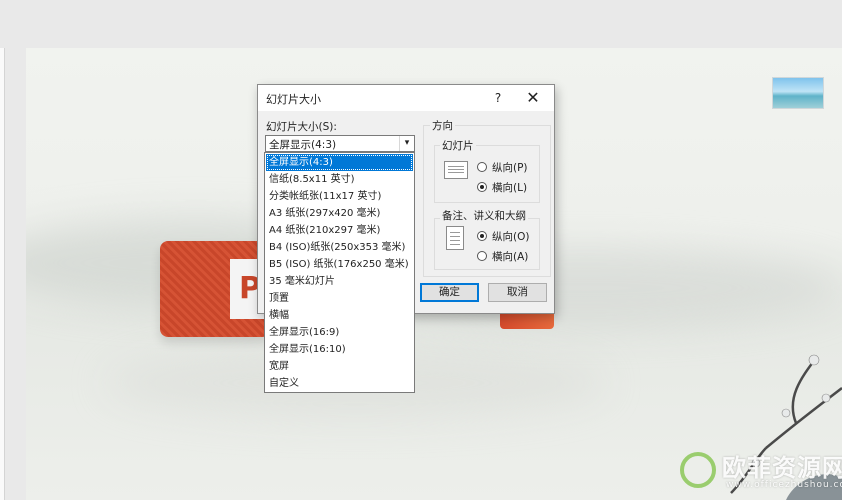  Describe the element at coordinates (339, 196) in the screenshot. I see `dropdown-option: 分类帐纸张(11x17 英寸)` at that location.